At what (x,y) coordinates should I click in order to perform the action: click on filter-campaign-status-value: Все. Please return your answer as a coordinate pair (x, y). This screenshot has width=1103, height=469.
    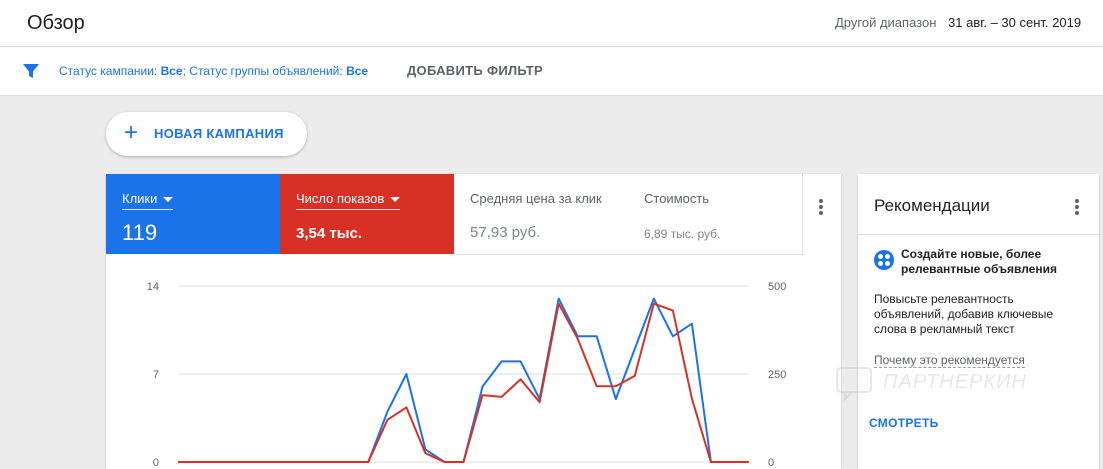
    Looking at the image, I should click on (171, 71).